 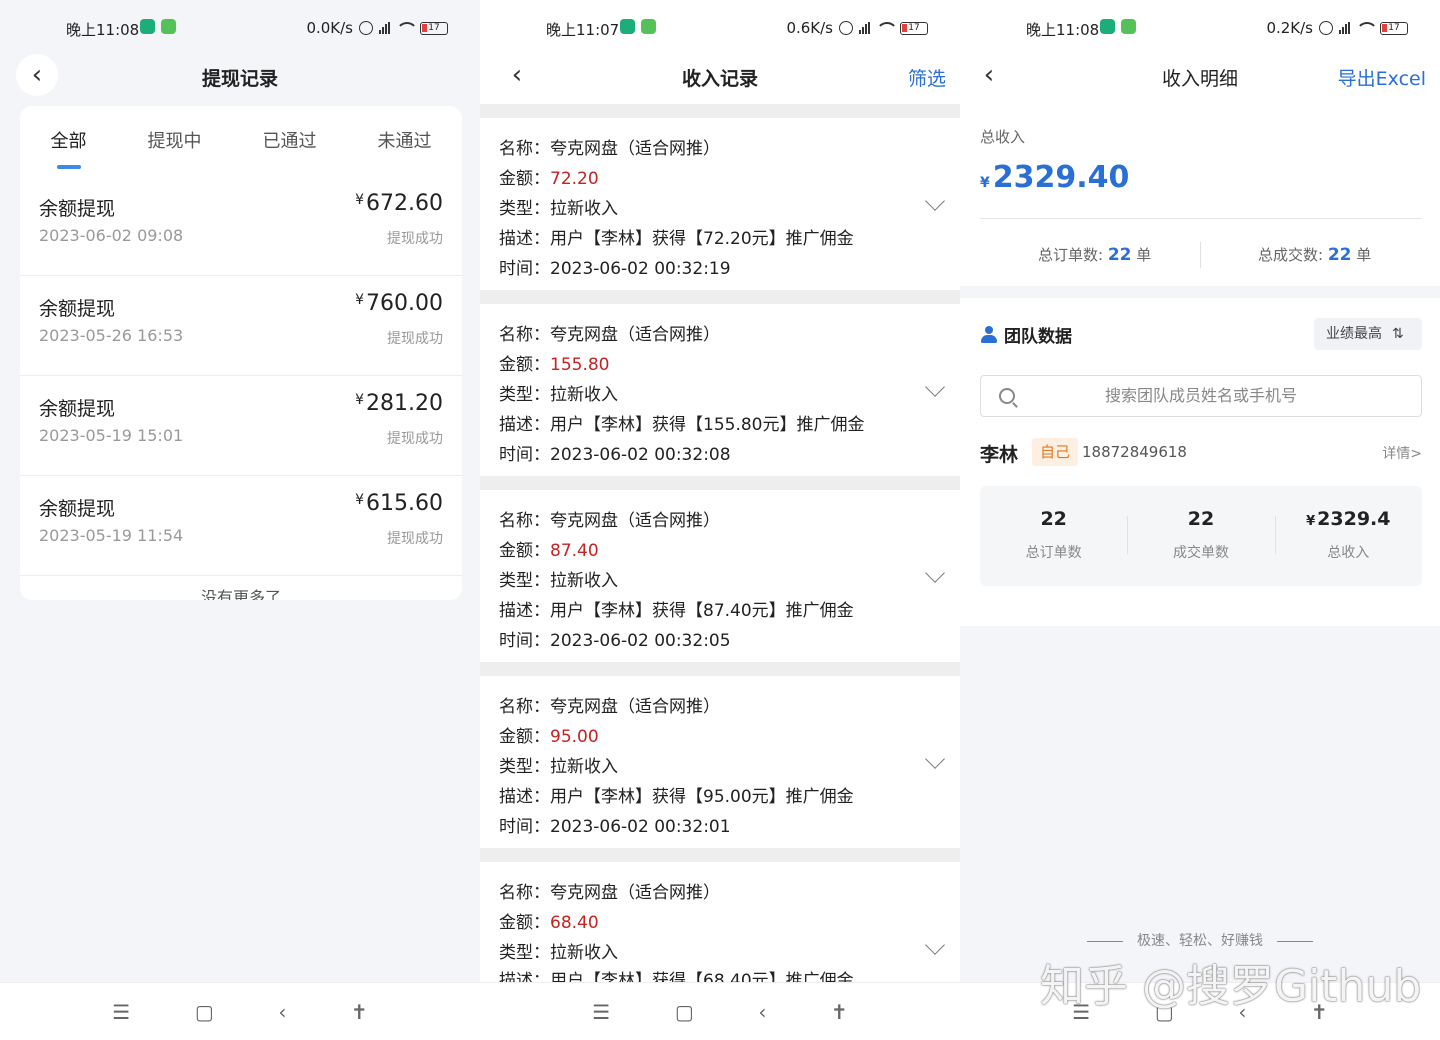 What do you see at coordinates (405, 143) in the screenshot?
I see `tab-rejected: 未通过` at bounding box center [405, 143].